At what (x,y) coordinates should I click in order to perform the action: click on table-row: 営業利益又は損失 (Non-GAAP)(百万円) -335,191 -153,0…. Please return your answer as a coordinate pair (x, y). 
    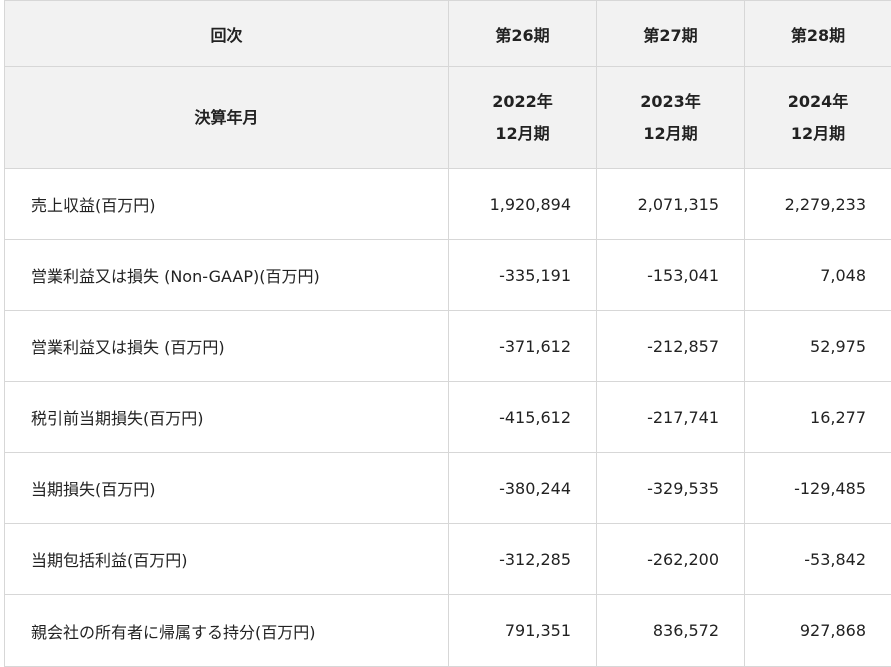
    Looking at the image, I should click on (448, 275).